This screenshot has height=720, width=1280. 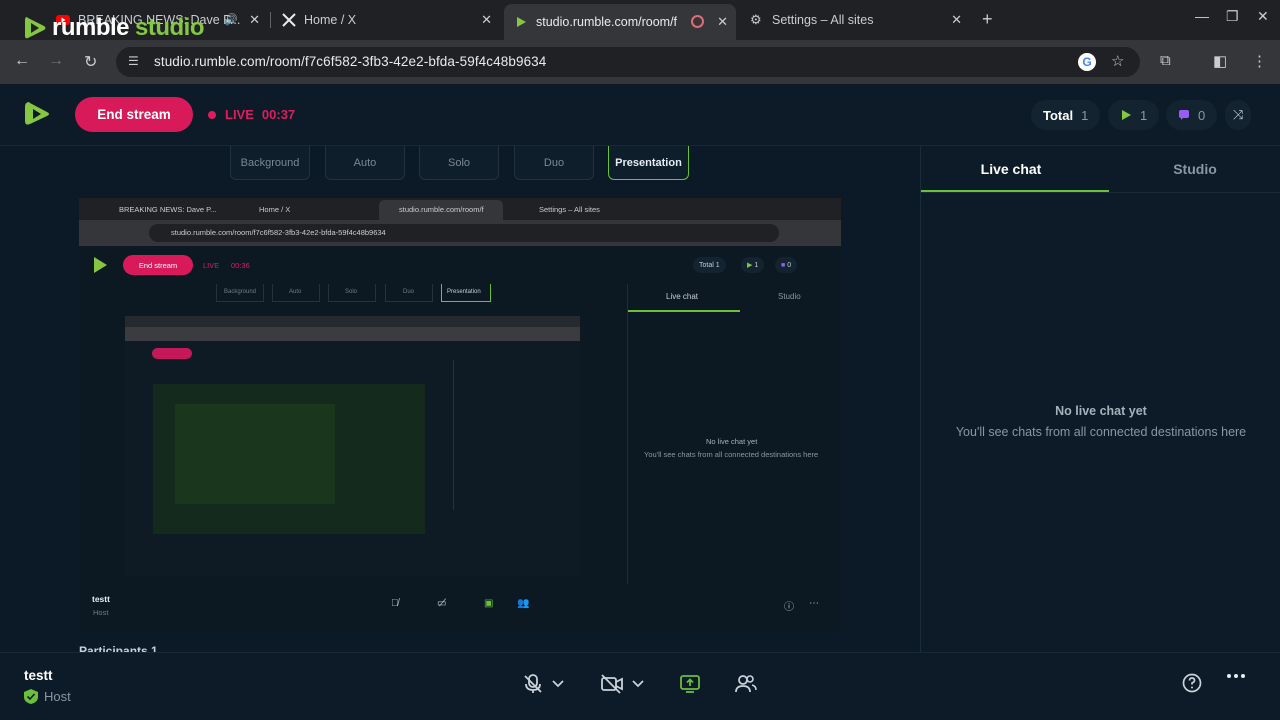 What do you see at coordinates (1015, 191) in the screenshot?
I see `active-tab-underline` at bounding box center [1015, 191].